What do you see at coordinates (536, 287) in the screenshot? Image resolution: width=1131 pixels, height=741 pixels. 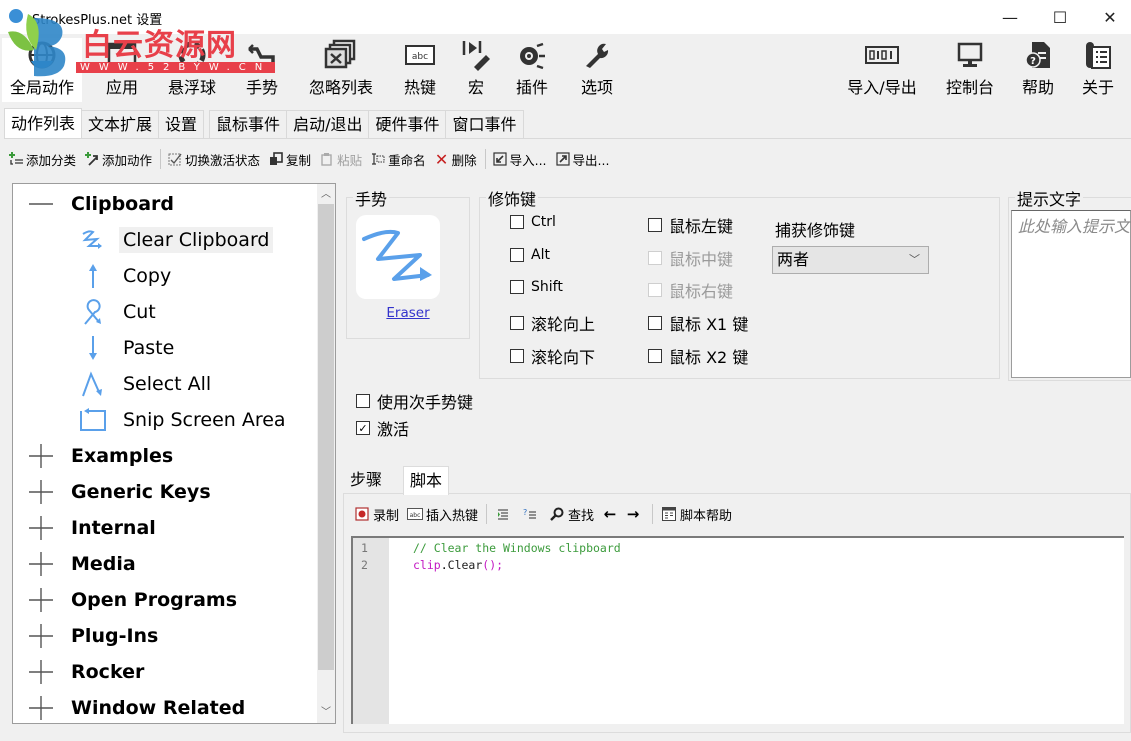 I see `shift-checkbox: Shift` at bounding box center [536, 287].